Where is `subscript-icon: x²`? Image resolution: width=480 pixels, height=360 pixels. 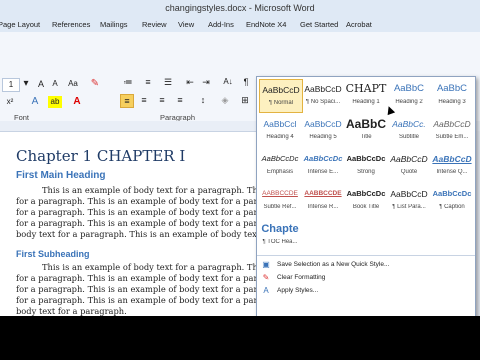
subscript-icon: x² is located at coordinates (10, 102).